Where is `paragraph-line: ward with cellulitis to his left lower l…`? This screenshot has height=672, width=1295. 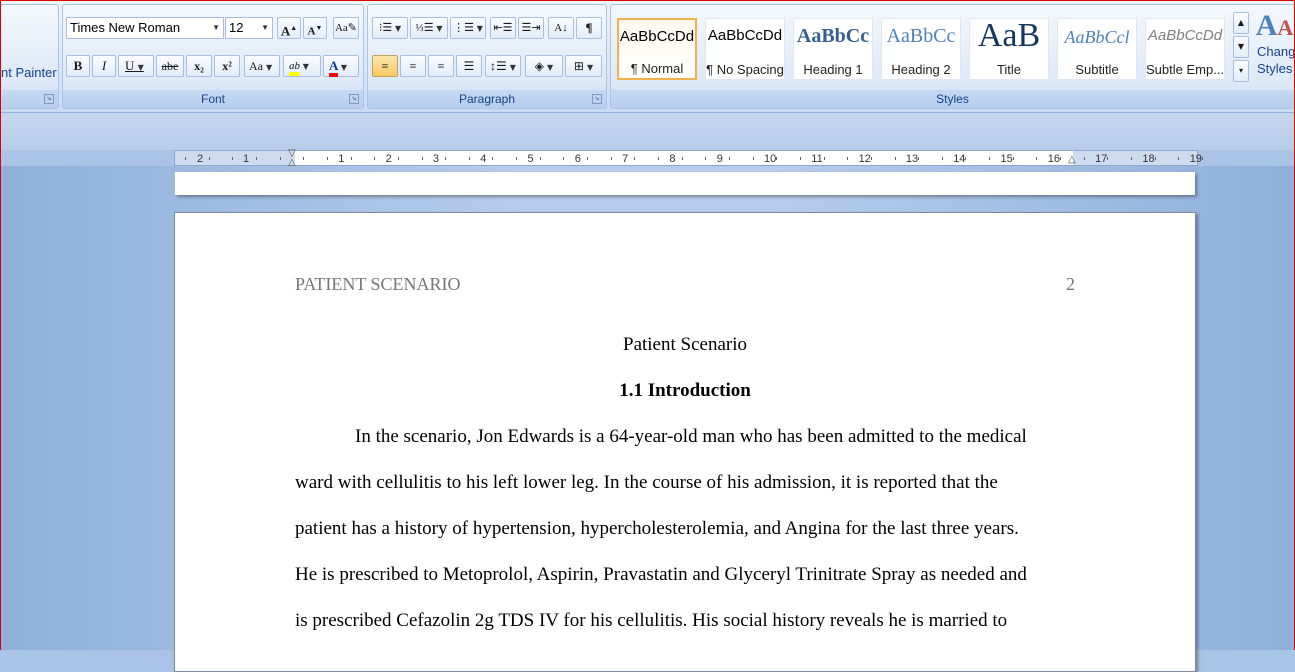 paragraph-line: ward with cellulitis to his left lower l… is located at coordinates (646, 482).